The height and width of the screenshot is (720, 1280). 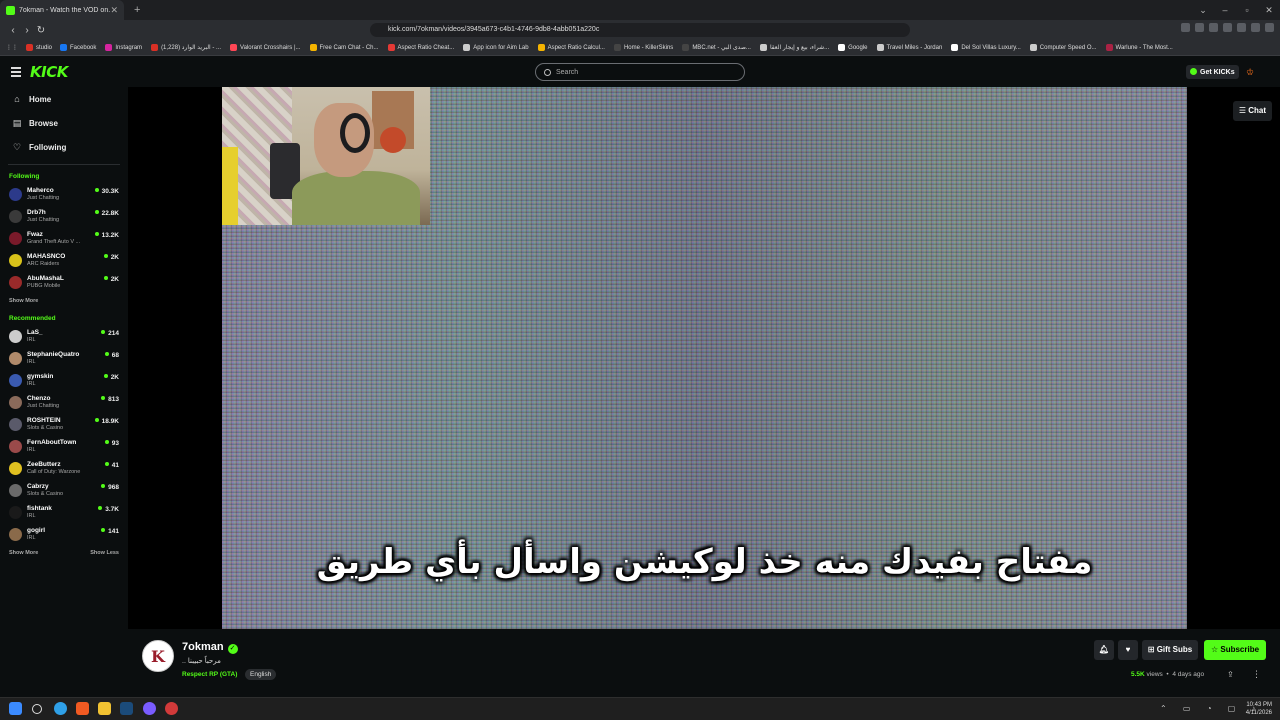 What do you see at coordinates (64, 337) in the screenshot?
I see `sidebar-channel-item: LaS_ IRL 214` at bounding box center [64, 337].